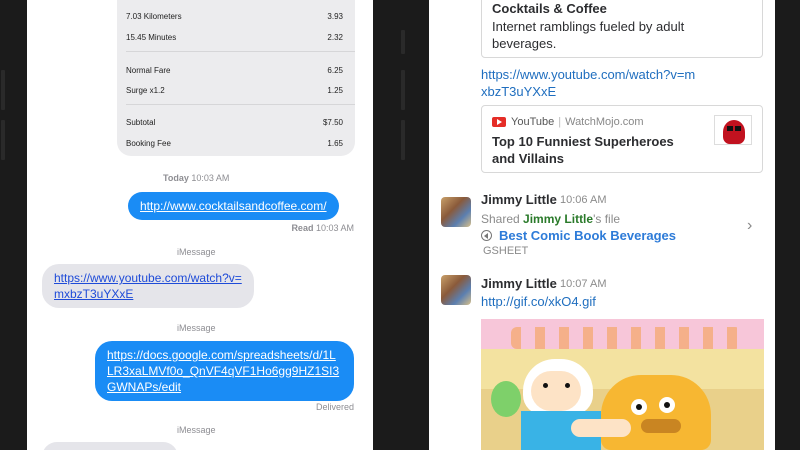 The height and width of the screenshot is (450, 800). Describe the element at coordinates (403, 42) in the screenshot. I see `mute-switch` at that location.